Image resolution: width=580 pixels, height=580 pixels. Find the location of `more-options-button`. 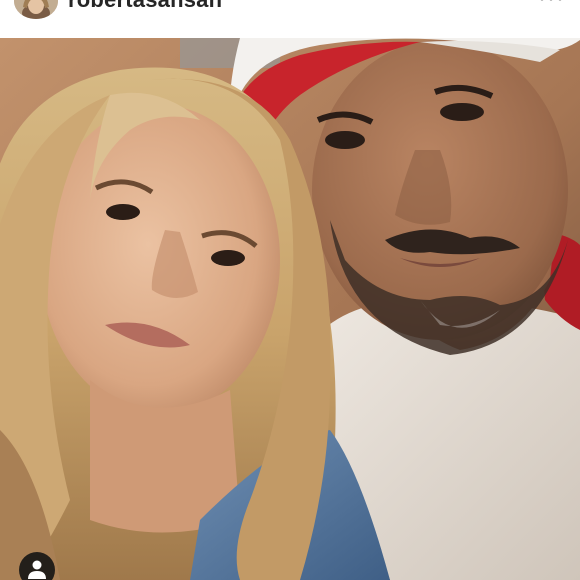

more-options-button is located at coordinates (551, 2).